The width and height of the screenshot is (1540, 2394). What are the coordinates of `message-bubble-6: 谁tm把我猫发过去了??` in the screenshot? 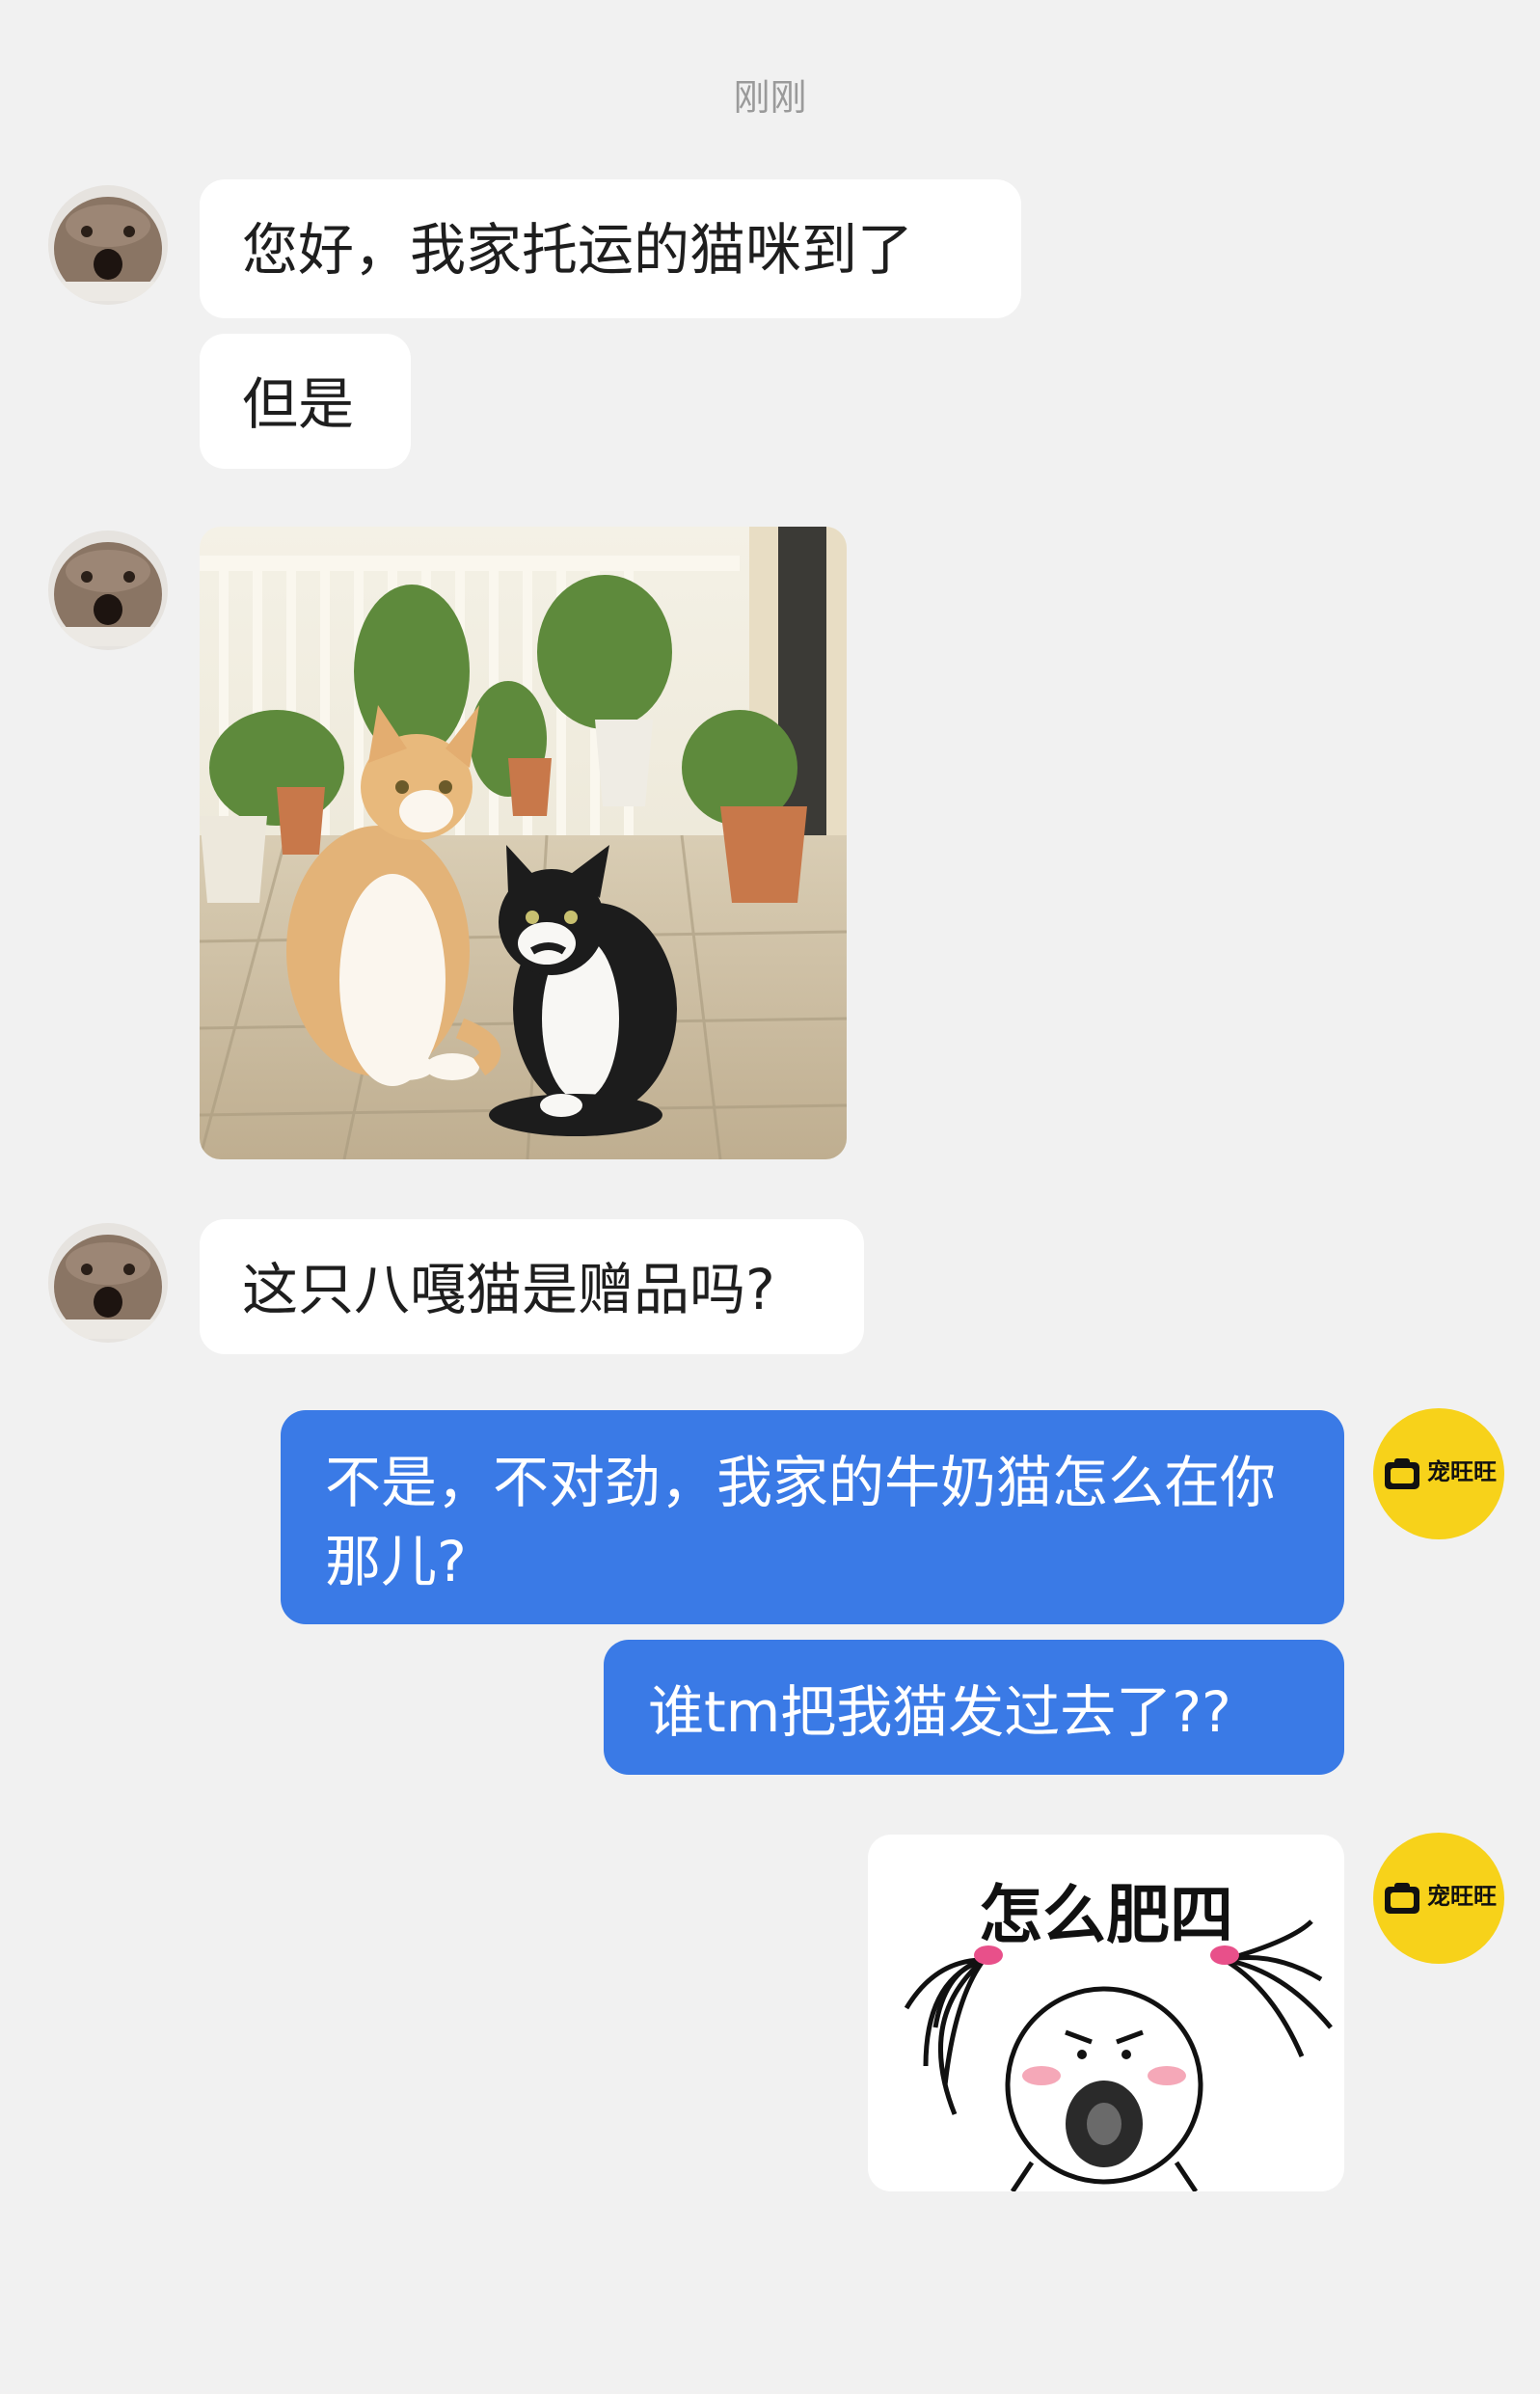 It's located at (974, 1707).